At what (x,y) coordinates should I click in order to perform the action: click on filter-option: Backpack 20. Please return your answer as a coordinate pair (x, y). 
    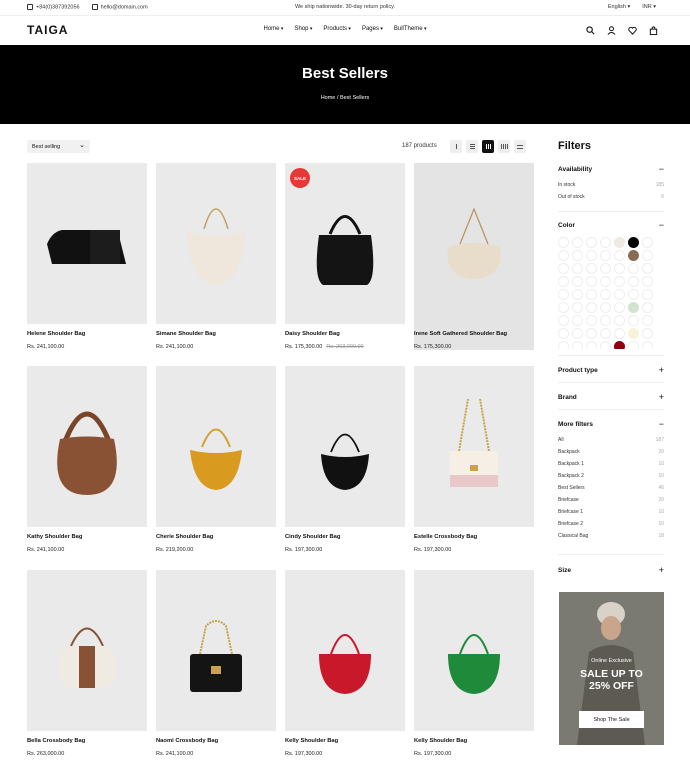
    Looking at the image, I should click on (611, 452).